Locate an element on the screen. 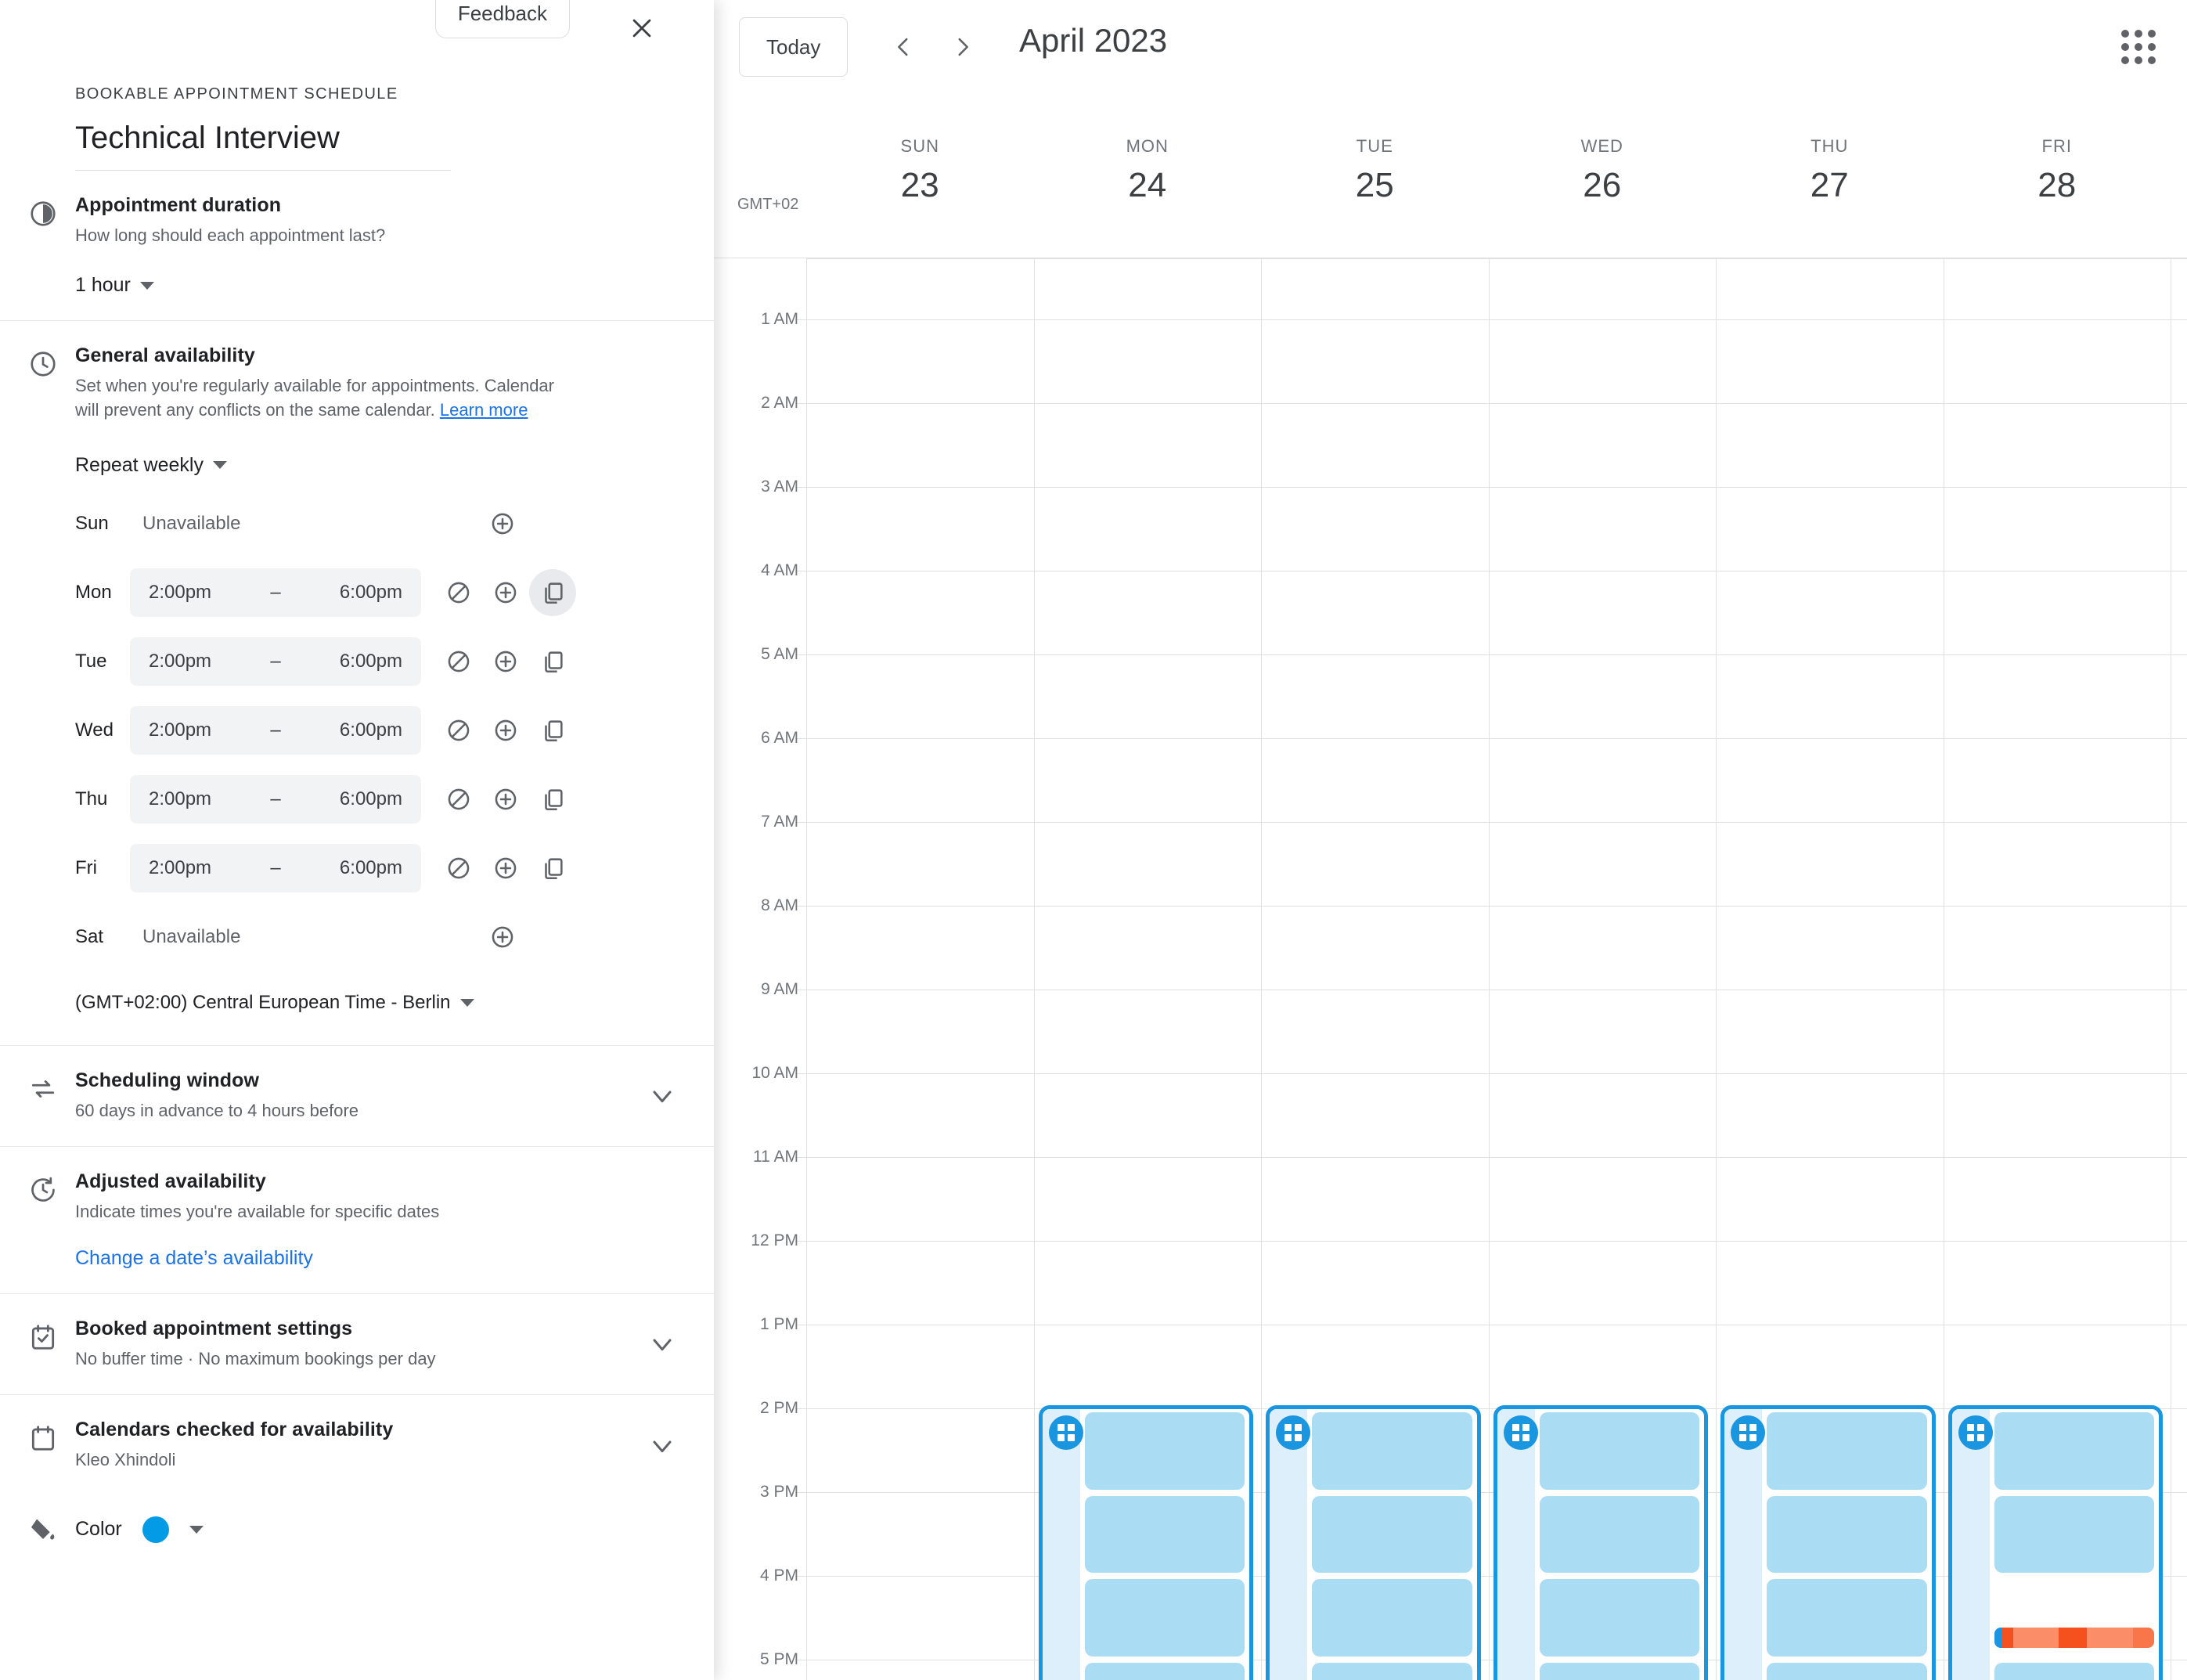 The width and height of the screenshot is (2187, 1680). booked-settings-heading: Booked appointment settings is located at coordinates (214, 1329).